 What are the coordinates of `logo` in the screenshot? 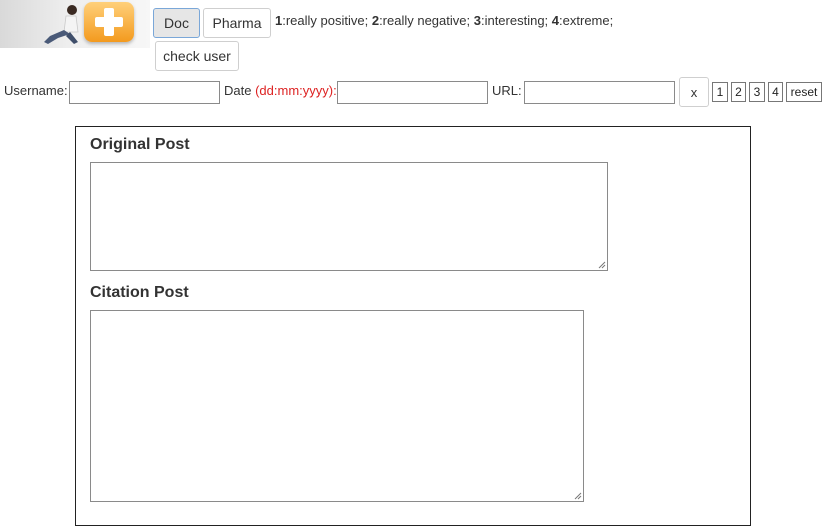 It's located at (75, 24).